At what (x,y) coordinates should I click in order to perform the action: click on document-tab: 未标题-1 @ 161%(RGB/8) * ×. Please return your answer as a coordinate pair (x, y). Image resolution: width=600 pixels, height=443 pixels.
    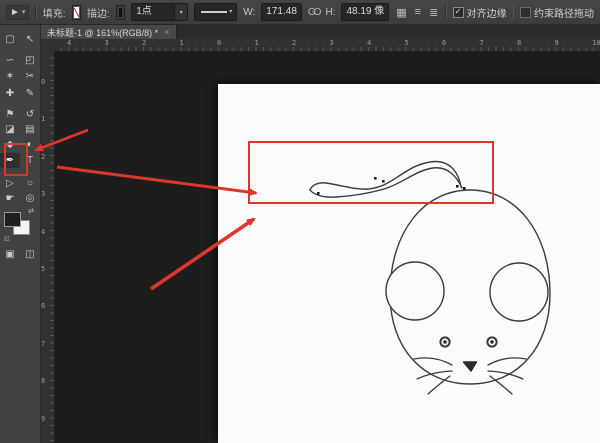
    Looking at the image, I should click on (109, 32).